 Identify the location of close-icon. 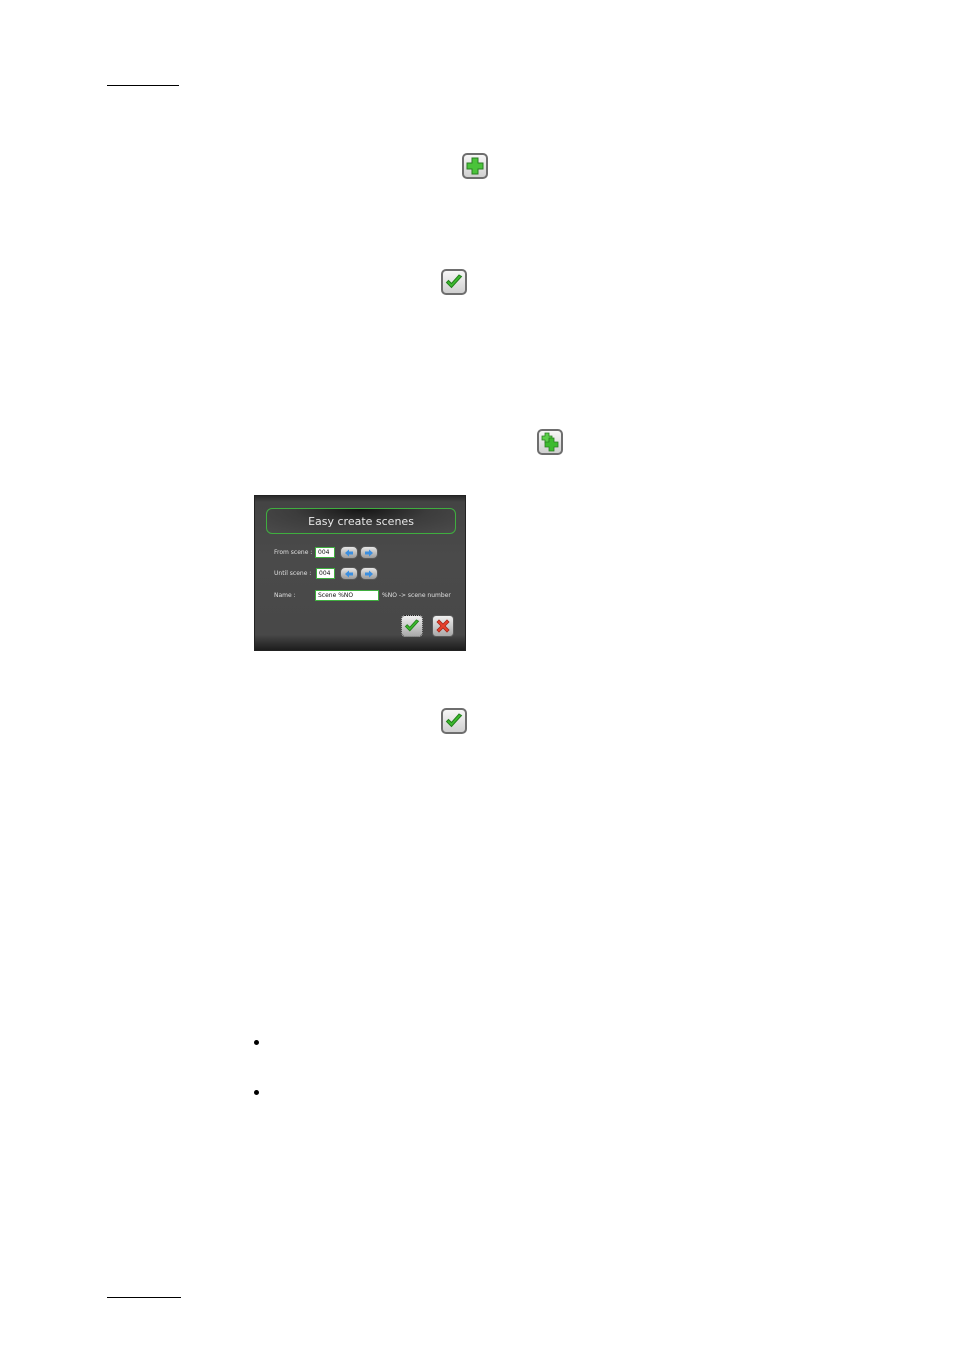
(443, 626).